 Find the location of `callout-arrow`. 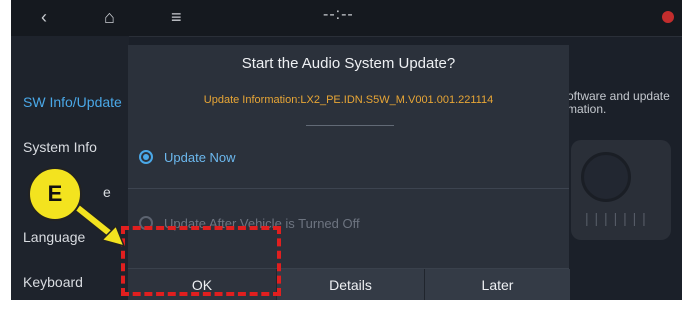

callout-arrow is located at coordinates (100, 226).